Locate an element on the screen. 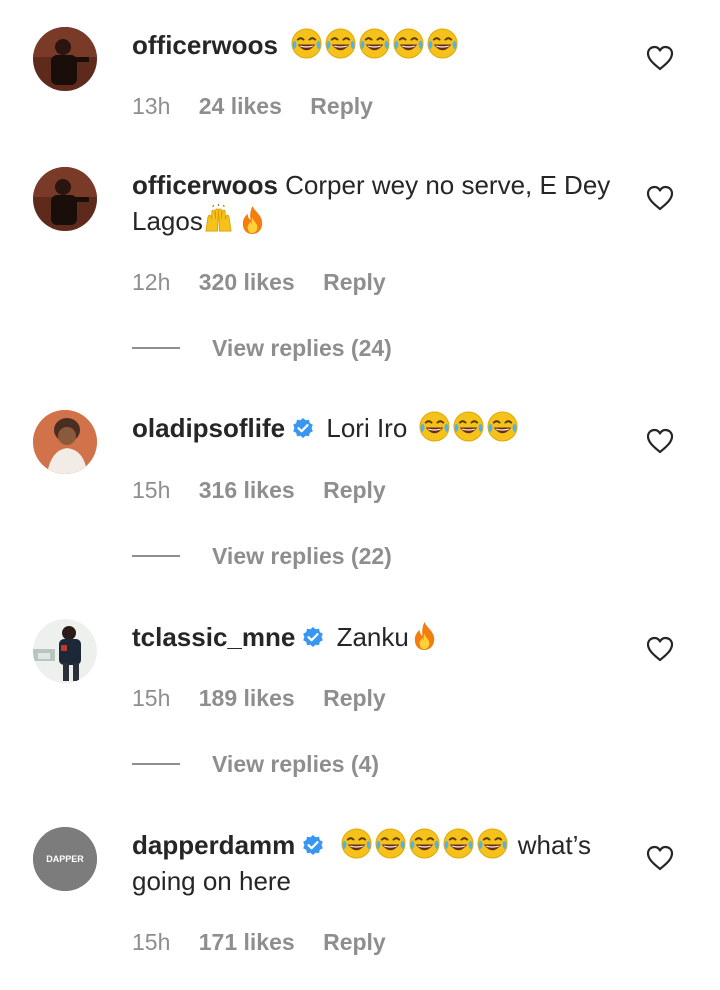 This screenshot has height=990, width=720. comment-body: dapperdamm what’s going on here is located at coordinates (372, 863).